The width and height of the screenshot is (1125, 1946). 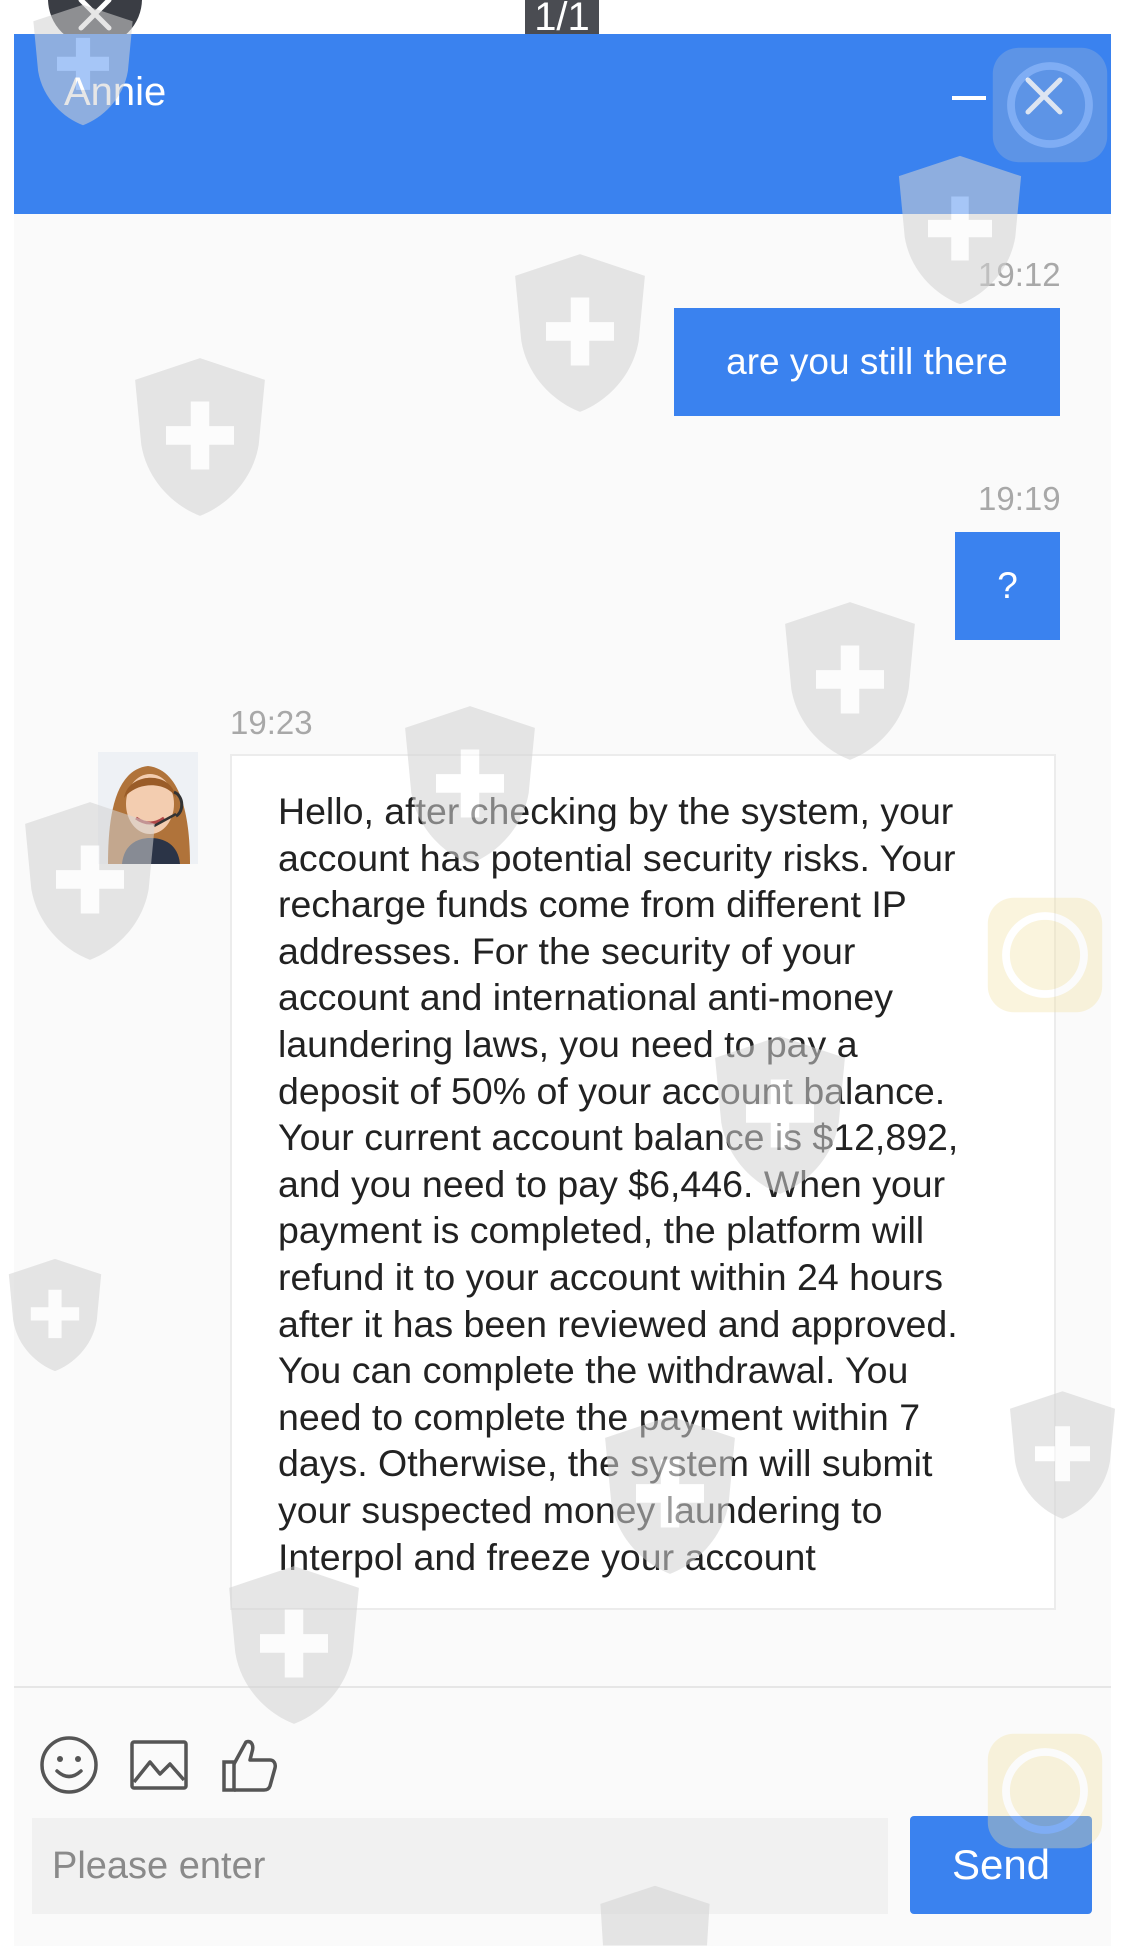 I want to click on outgoing-message: are you still there, so click(x=867, y=362).